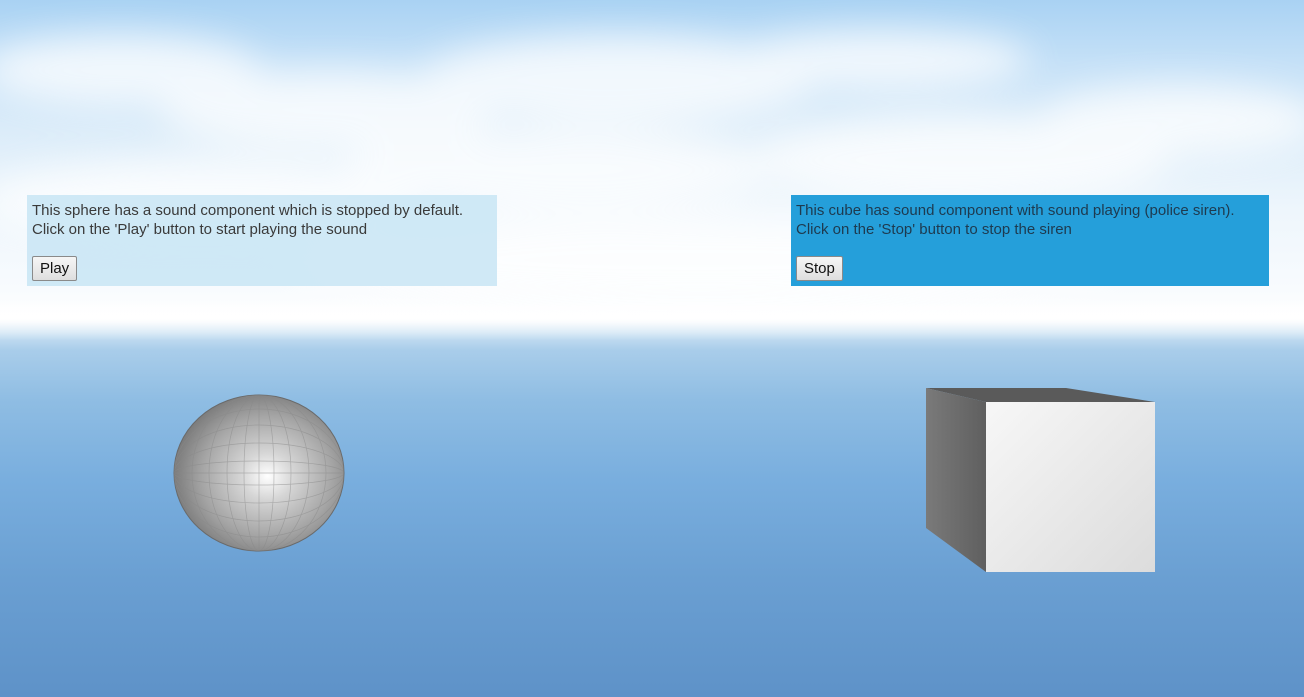 The height and width of the screenshot is (697, 1304). I want to click on sphere-object, so click(259, 473).